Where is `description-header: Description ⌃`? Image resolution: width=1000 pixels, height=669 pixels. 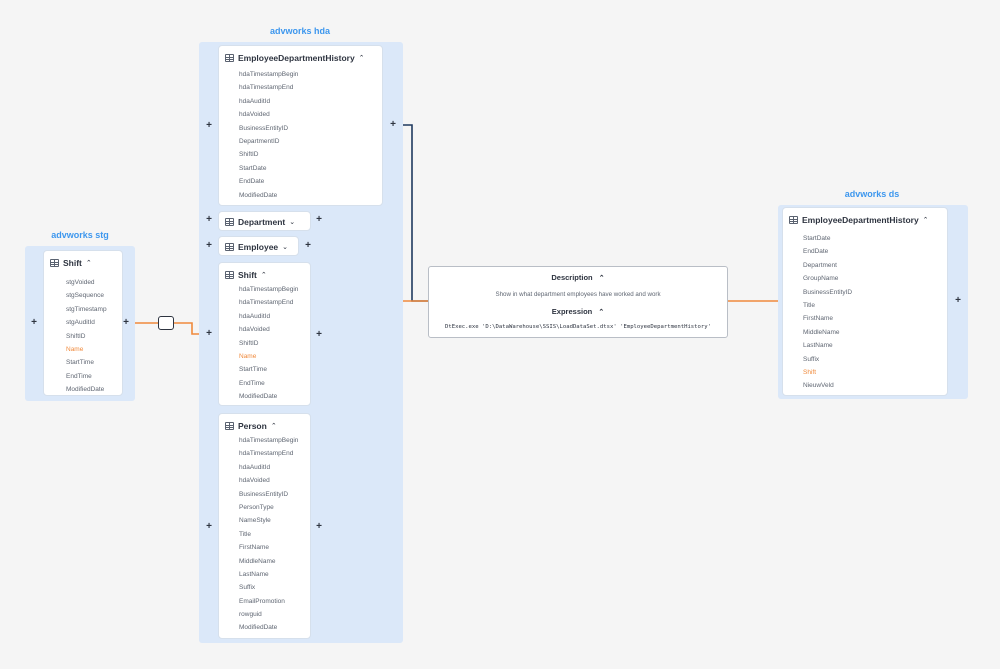
description-header: Description ⌃ is located at coordinates (578, 277).